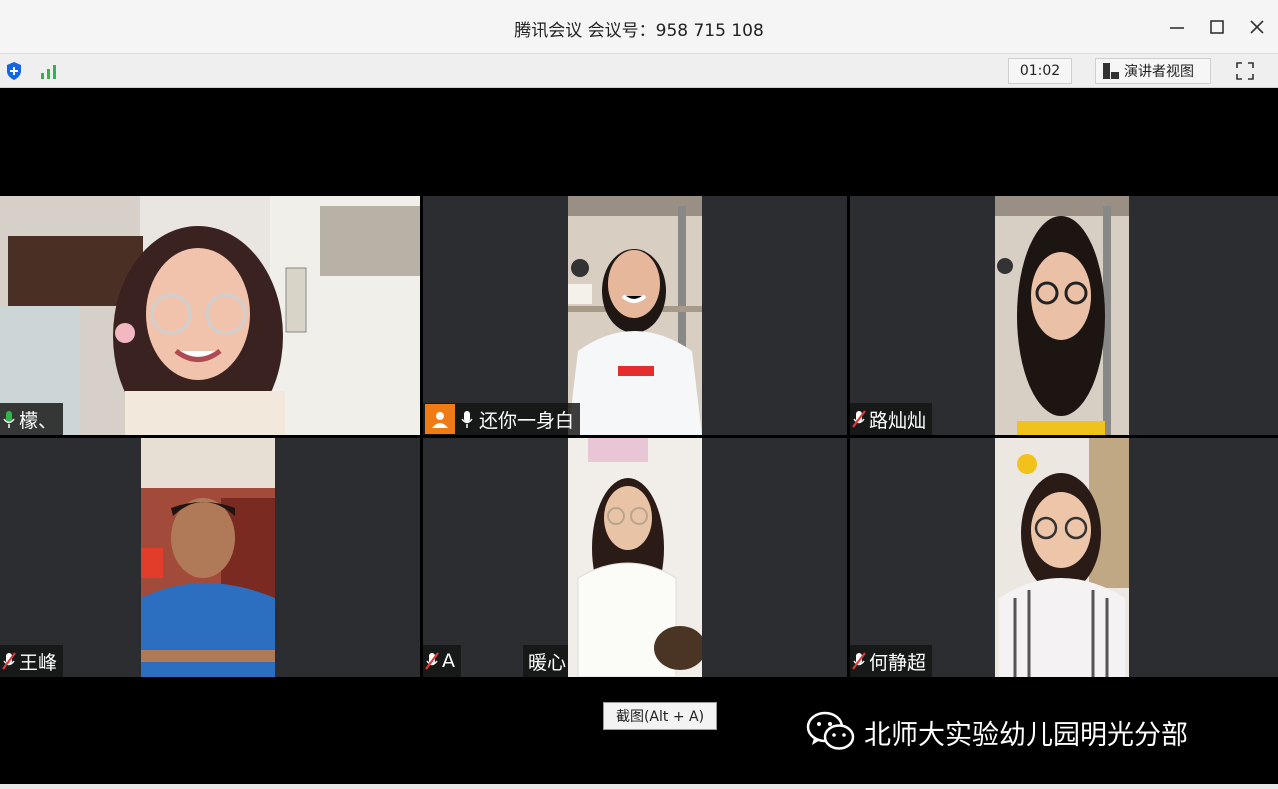  I want to click on participant-name-extra: 暖心, so click(545, 661).